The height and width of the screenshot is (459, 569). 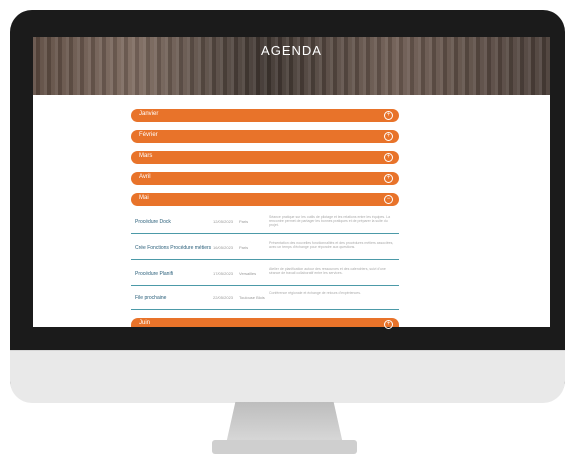 What do you see at coordinates (287, 376) in the screenshot?
I see `monitor-chin` at bounding box center [287, 376].